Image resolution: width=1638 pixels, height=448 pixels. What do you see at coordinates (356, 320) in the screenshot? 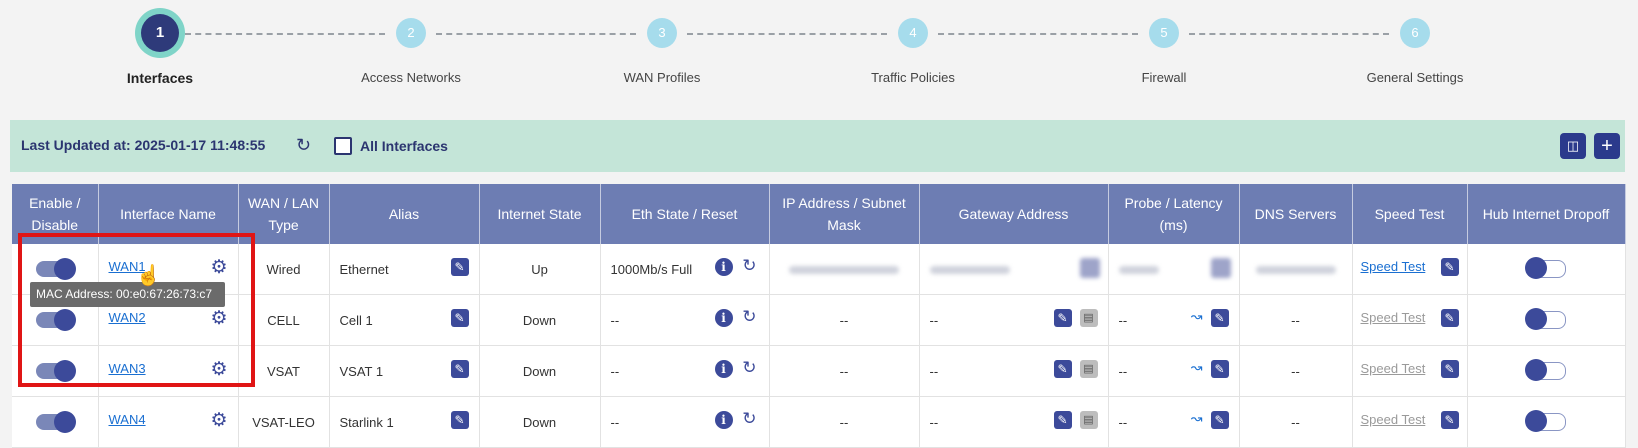
I see `alias-text: Cell 1` at bounding box center [356, 320].